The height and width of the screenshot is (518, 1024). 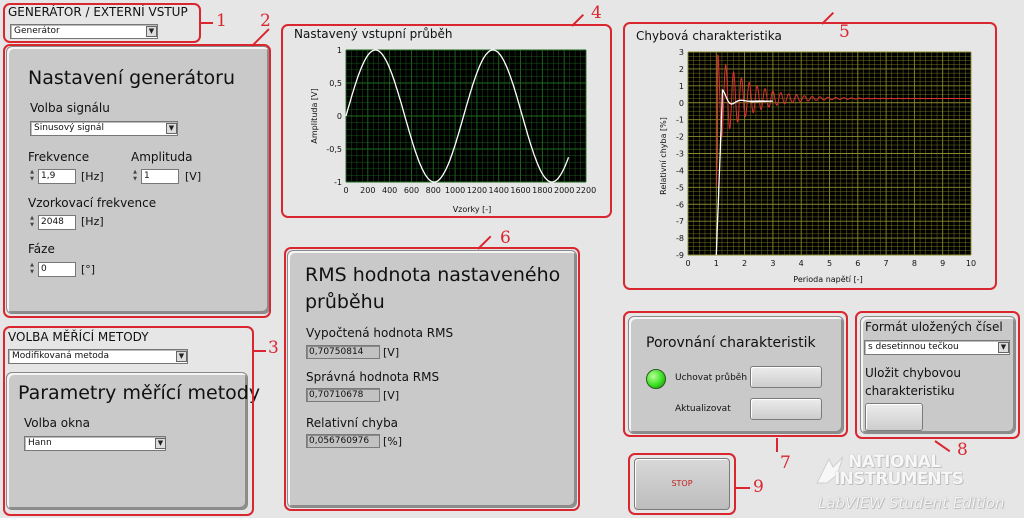 I want to click on annotation-label-5: 5, so click(x=844, y=32).